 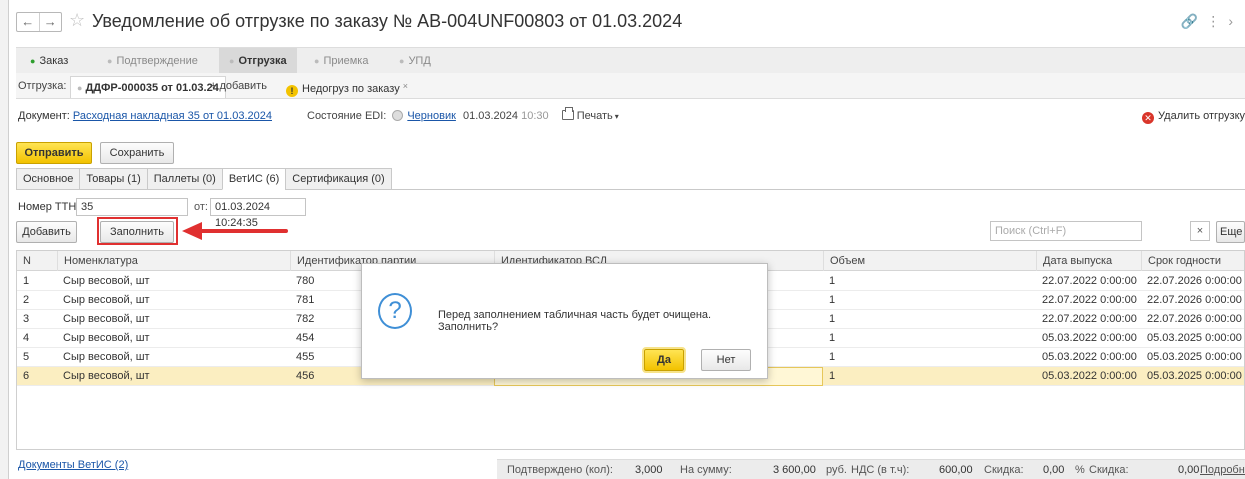 What do you see at coordinates (1194, 357) in the screenshot?
I see `cell-expires: 05.03.2025 0:00:00` at bounding box center [1194, 357].